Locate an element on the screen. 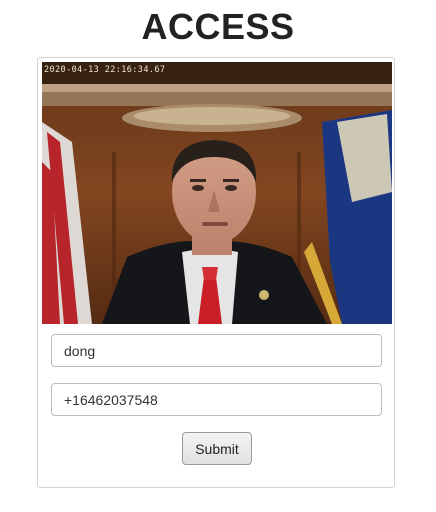 The width and height of the screenshot is (436, 512). name-input is located at coordinates (216, 350).